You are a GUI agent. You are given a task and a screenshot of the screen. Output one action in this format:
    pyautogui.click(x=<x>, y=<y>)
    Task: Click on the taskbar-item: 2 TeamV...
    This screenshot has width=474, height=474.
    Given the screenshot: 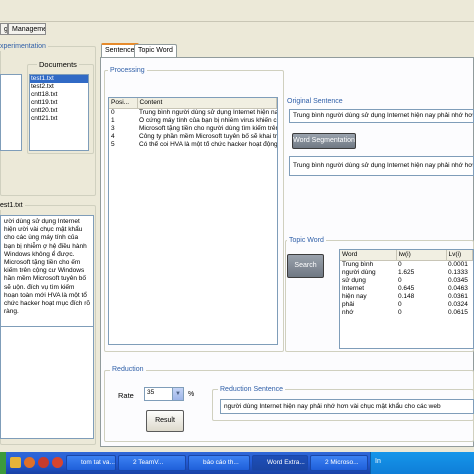 What is the action you would take?
    pyautogui.click(x=152, y=463)
    